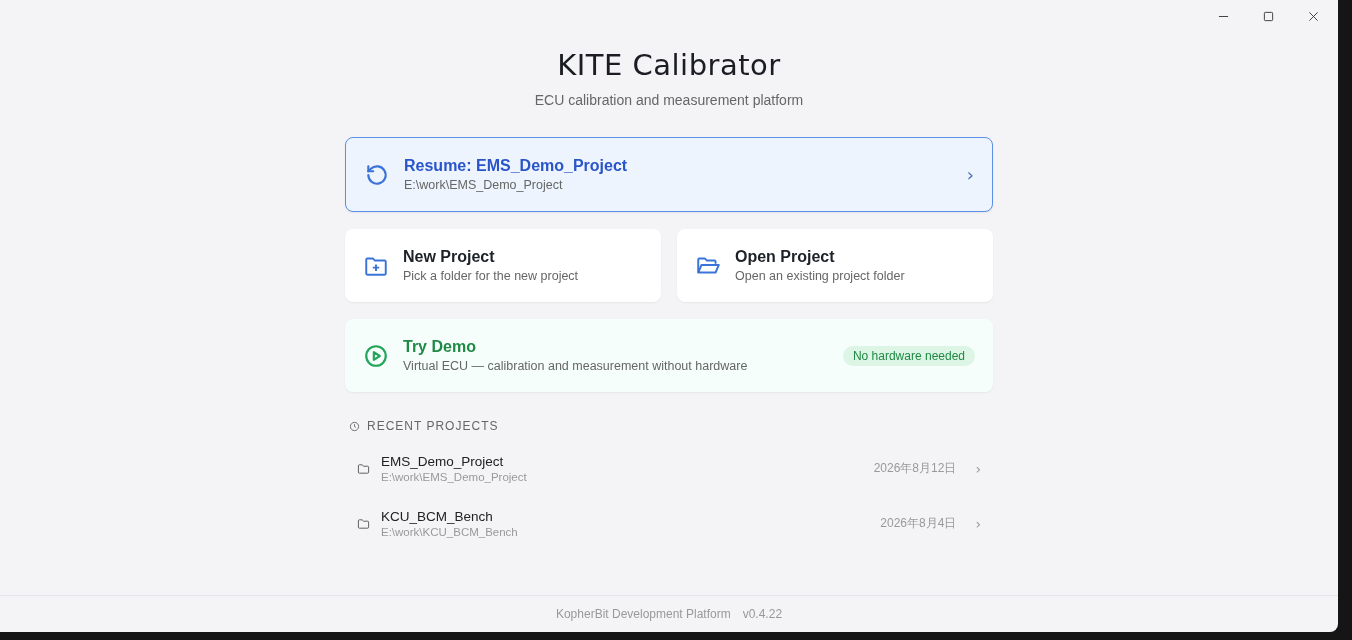  Describe the element at coordinates (820, 276) in the screenshot. I see `card-description: Open an existing project folder` at that location.